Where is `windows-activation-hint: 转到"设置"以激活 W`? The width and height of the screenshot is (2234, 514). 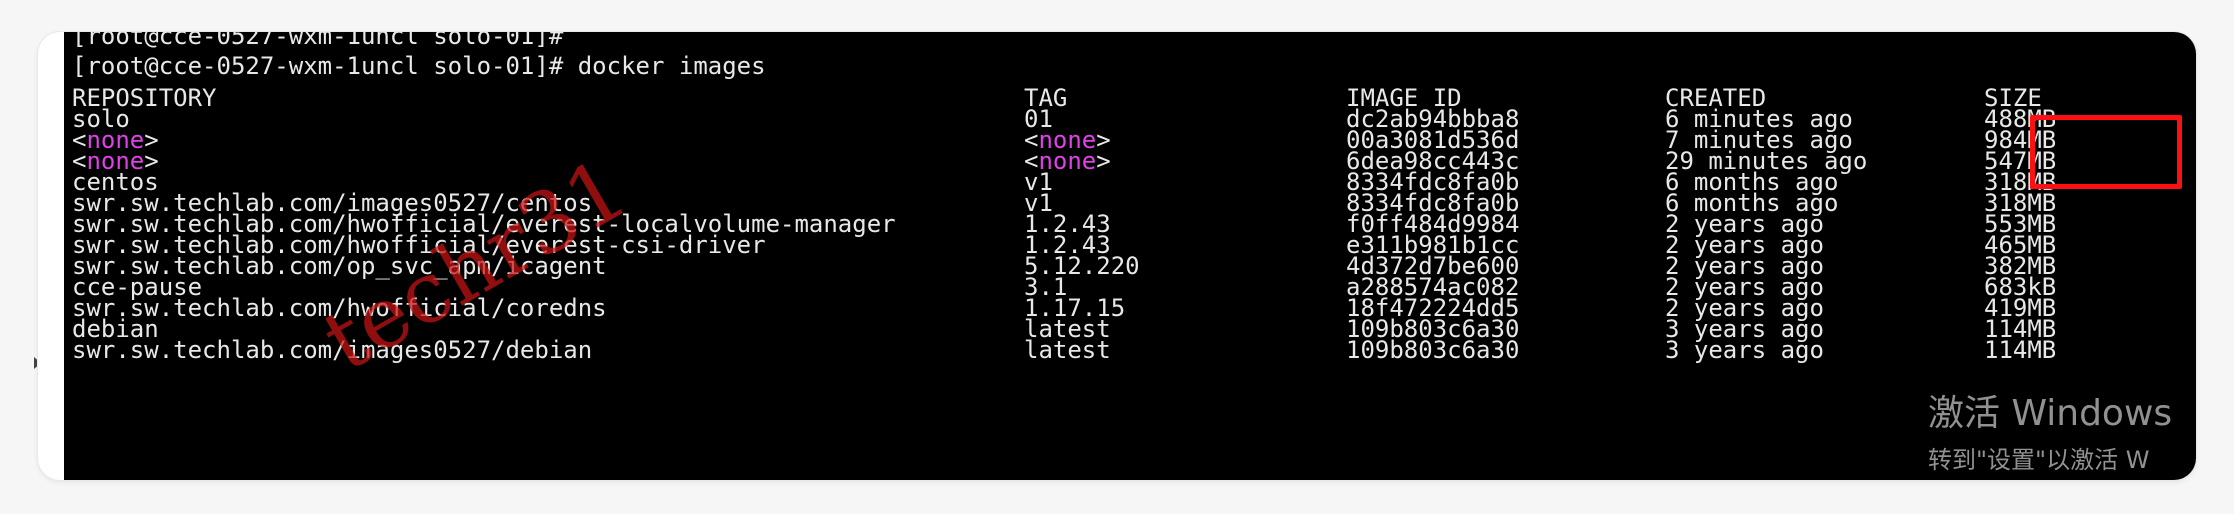
windows-activation-hint: 转到"设置"以激活 W is located at coordinates (2039, 460).